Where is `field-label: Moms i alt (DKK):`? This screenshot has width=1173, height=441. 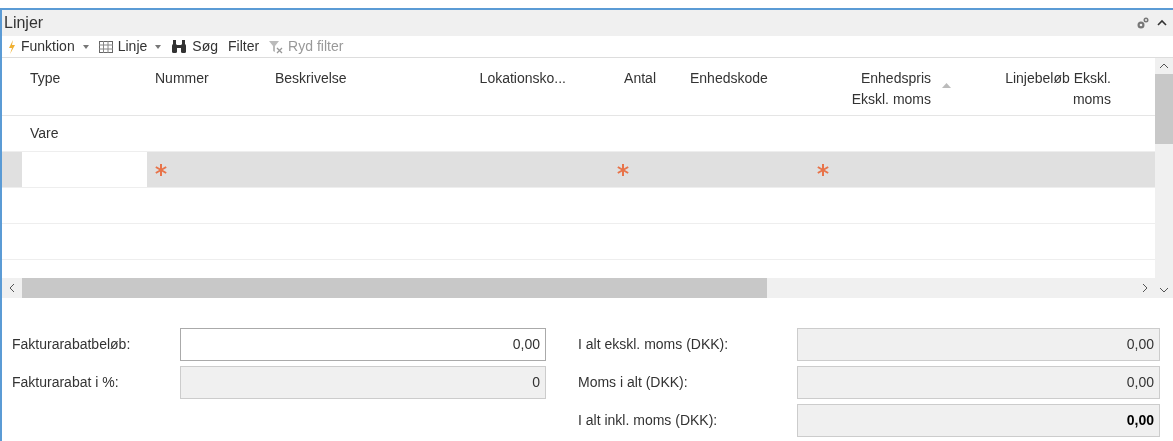
field-label: Moms i alt (DKK): is located at coordinates (633, 382).